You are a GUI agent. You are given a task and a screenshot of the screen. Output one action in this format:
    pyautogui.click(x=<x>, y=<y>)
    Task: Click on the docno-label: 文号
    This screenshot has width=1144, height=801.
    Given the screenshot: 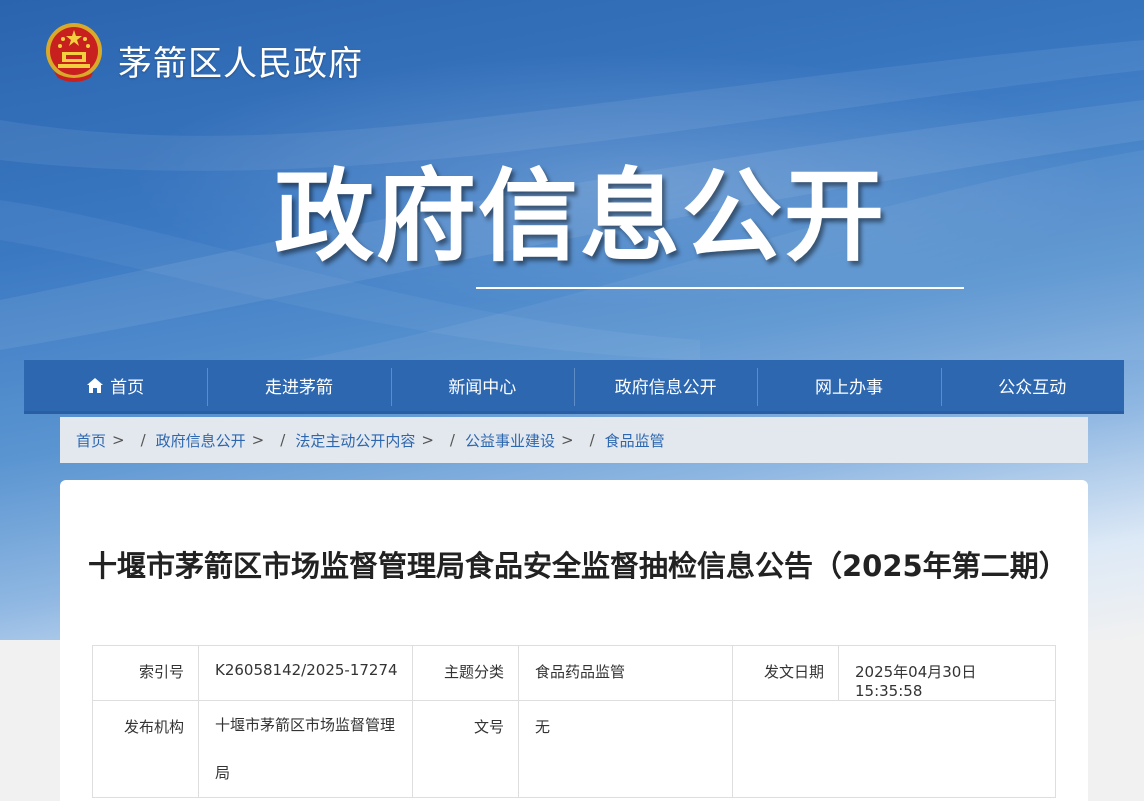 What is the action you would take?
    pyautogui.click(x=465, y=749)
    